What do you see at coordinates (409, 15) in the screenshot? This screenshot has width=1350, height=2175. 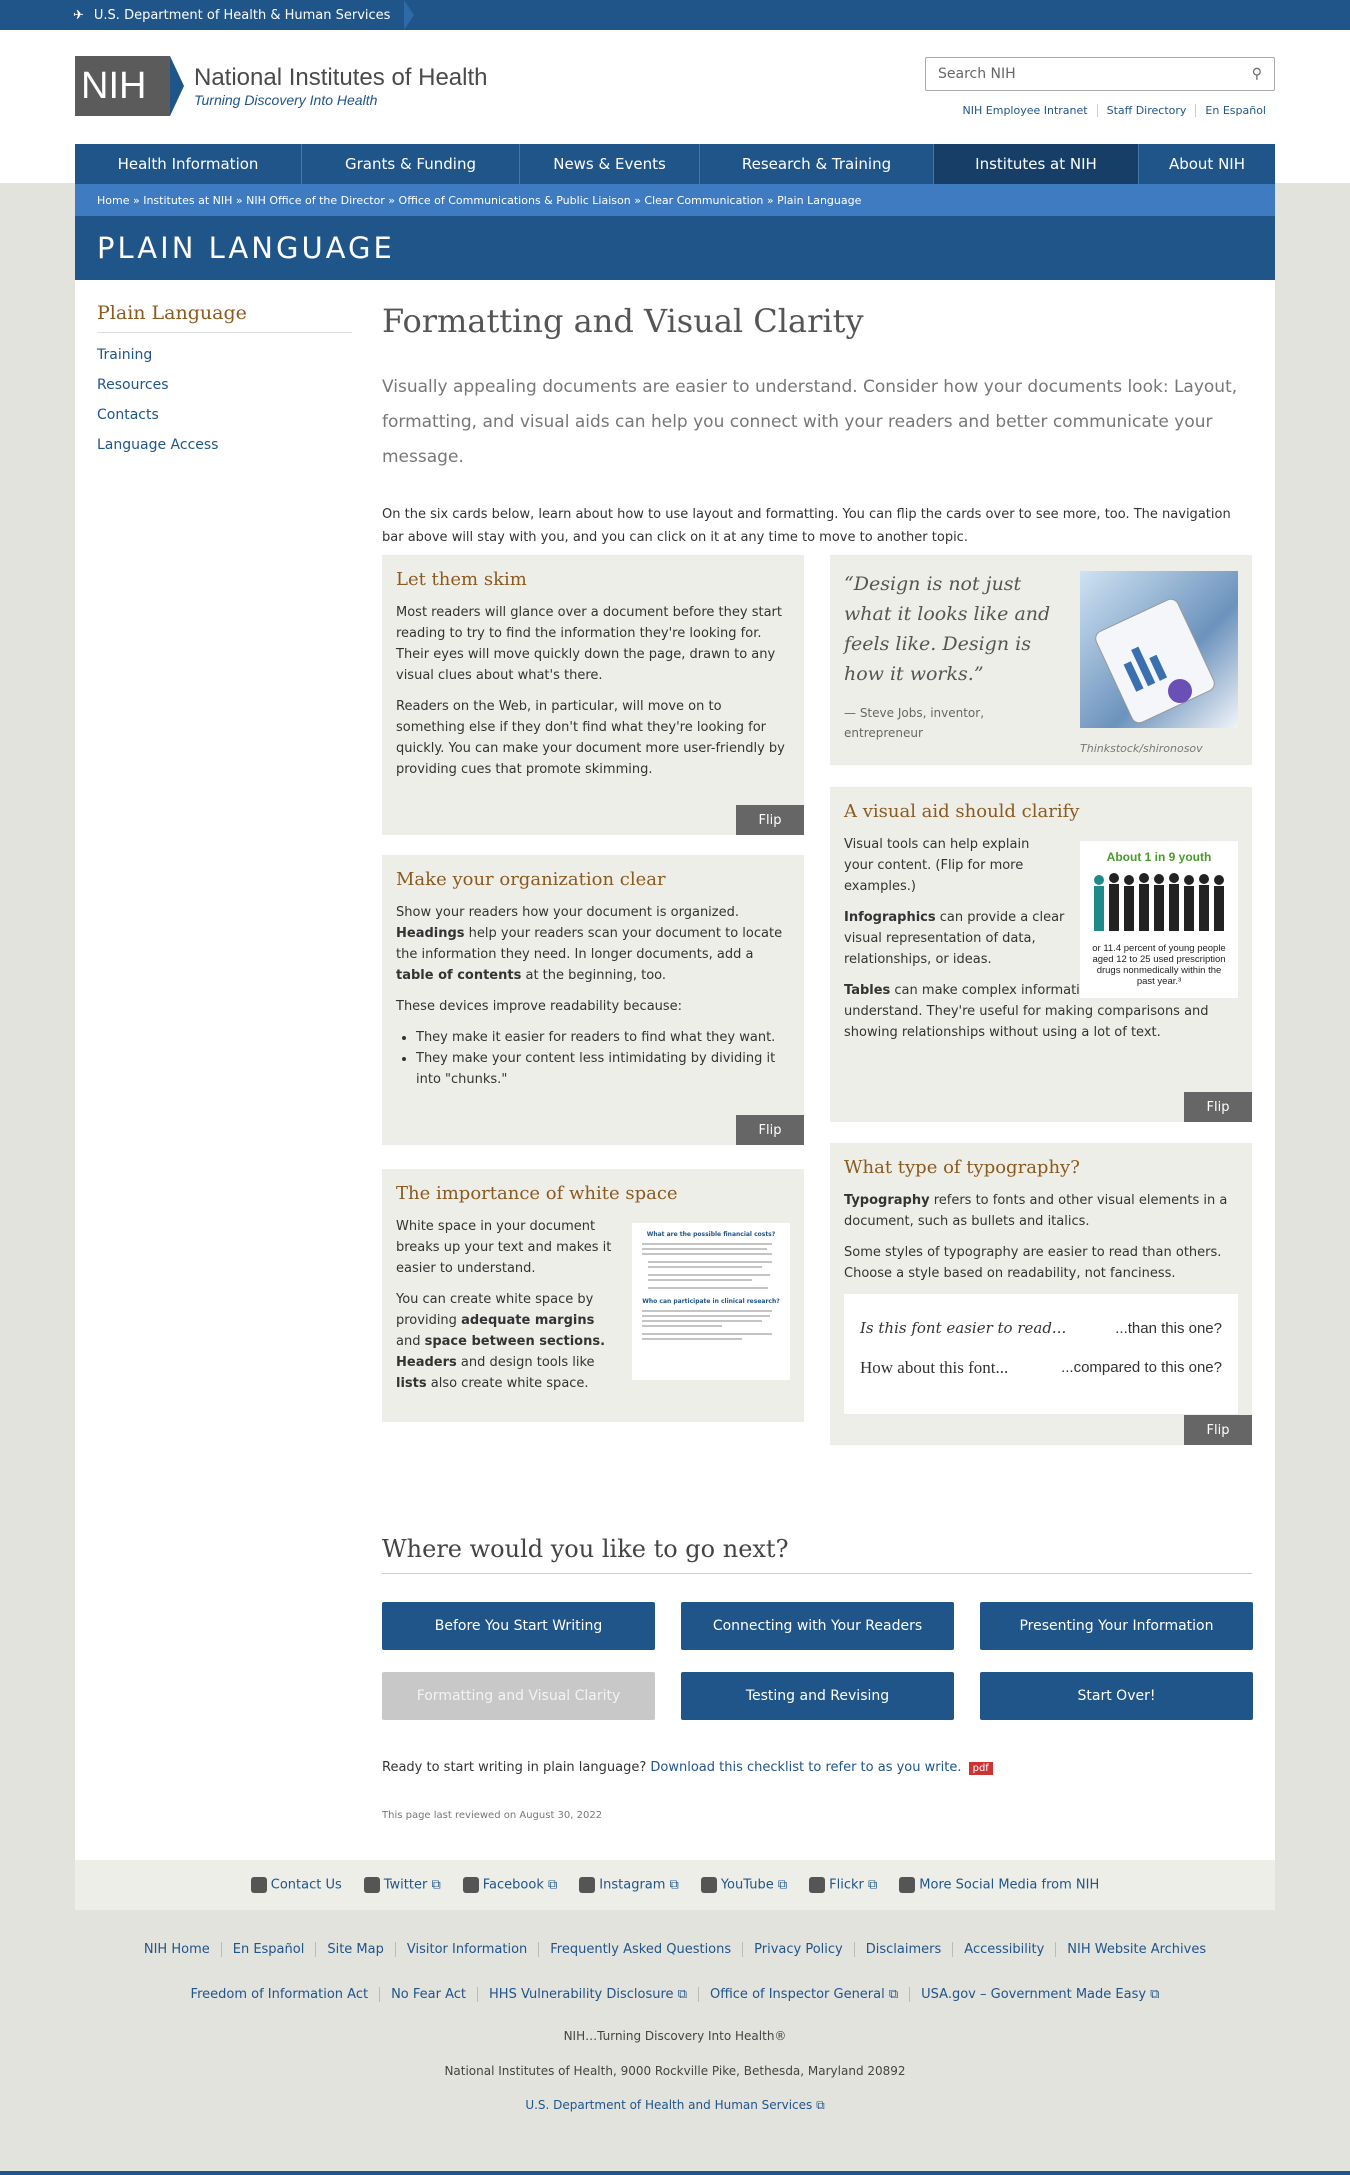 I see `hhs-chevron` at bounding box center [409, 15].